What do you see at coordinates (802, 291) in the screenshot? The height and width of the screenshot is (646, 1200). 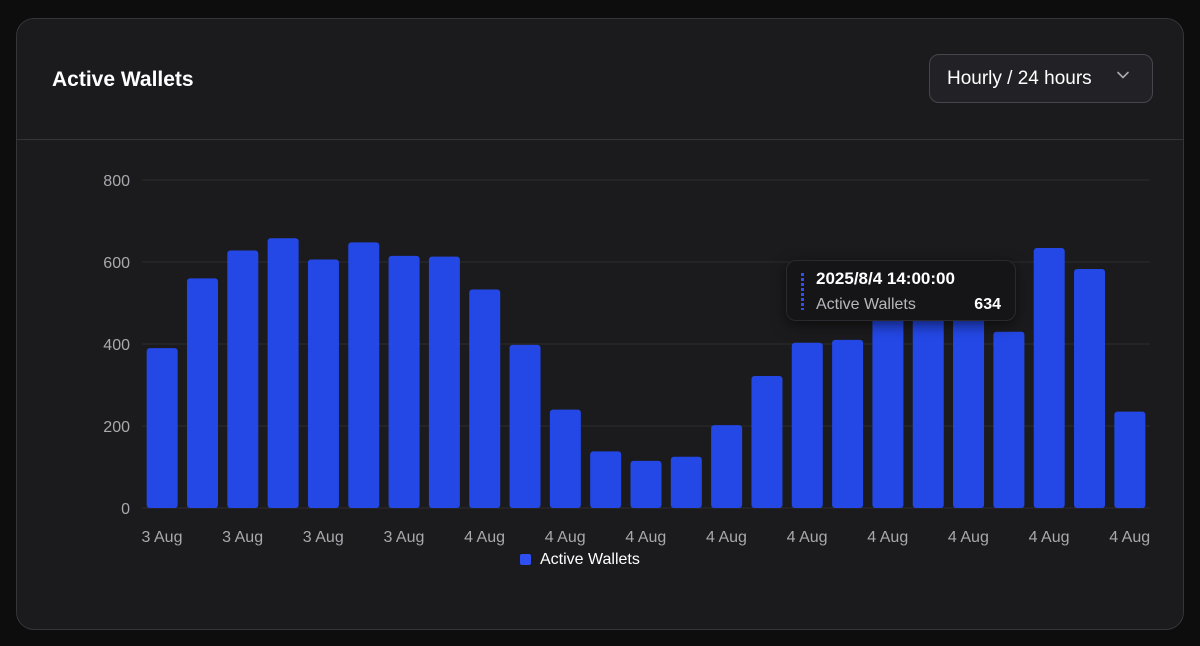 I see `tooltip-series-marker` at bounding box center [802, 291].